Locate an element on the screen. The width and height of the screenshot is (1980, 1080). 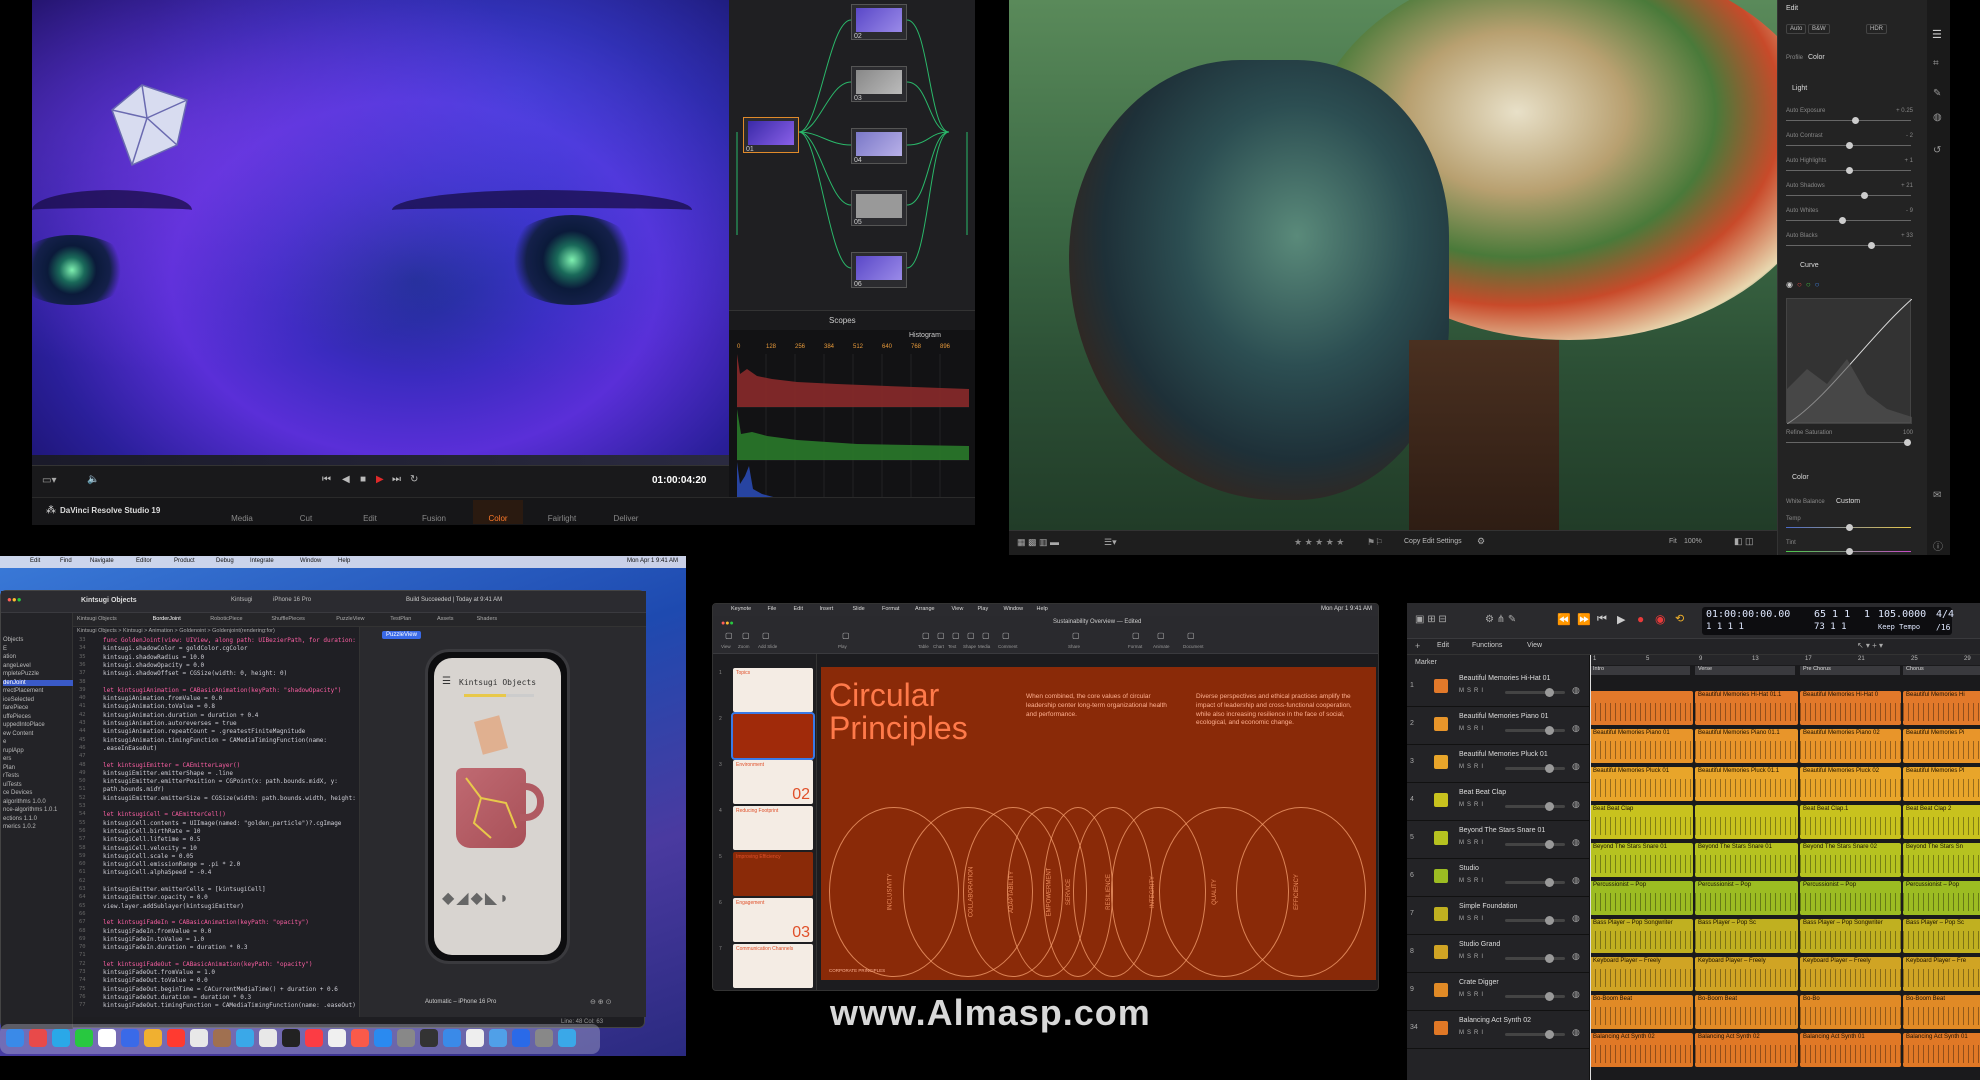
record-button: ● is located at coordinates (1640, 619).